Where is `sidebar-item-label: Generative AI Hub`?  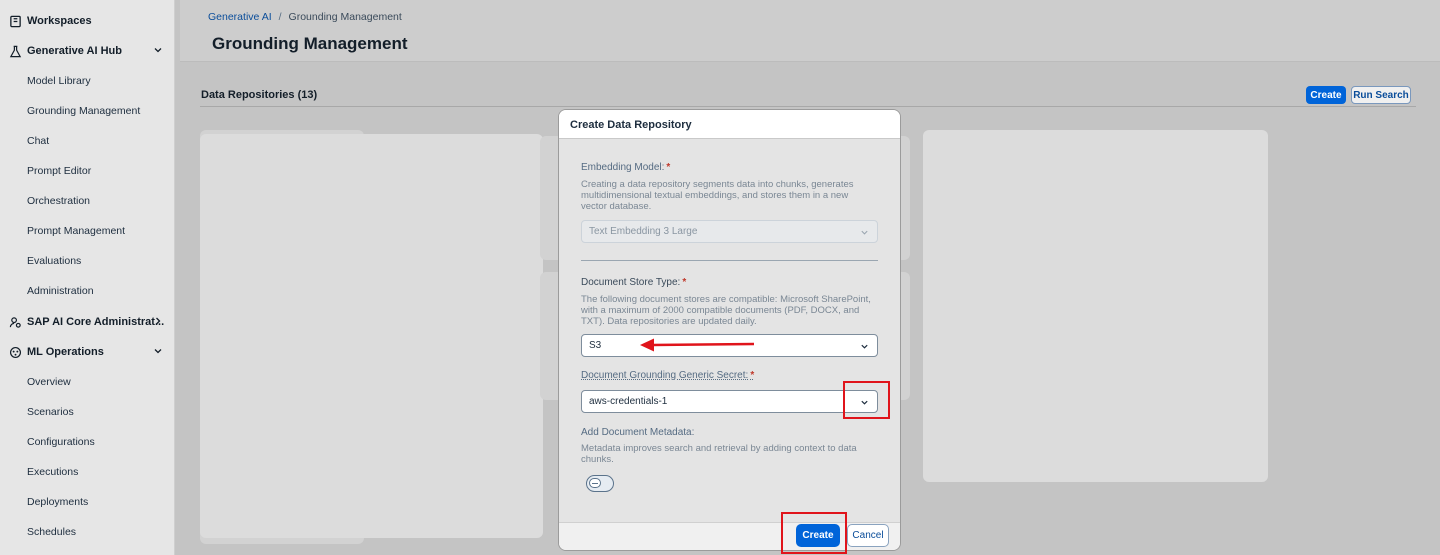 sidebar-item-label: Generative AI Hub is located at coordinates (74, 51).